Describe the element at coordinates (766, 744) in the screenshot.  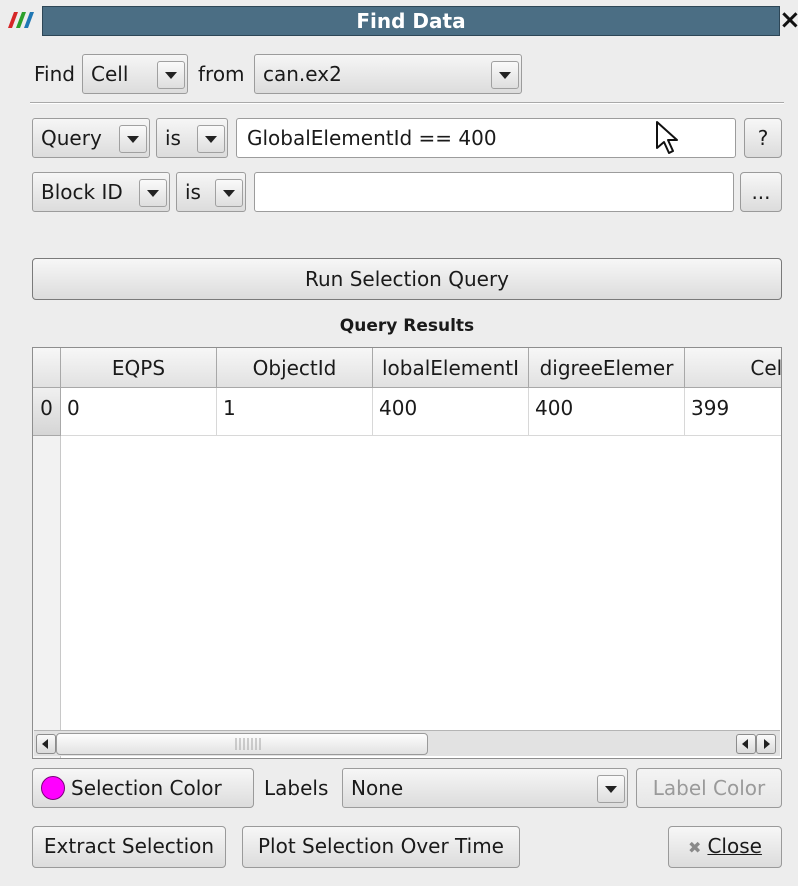
I see `scroll-right-icon` at that location.